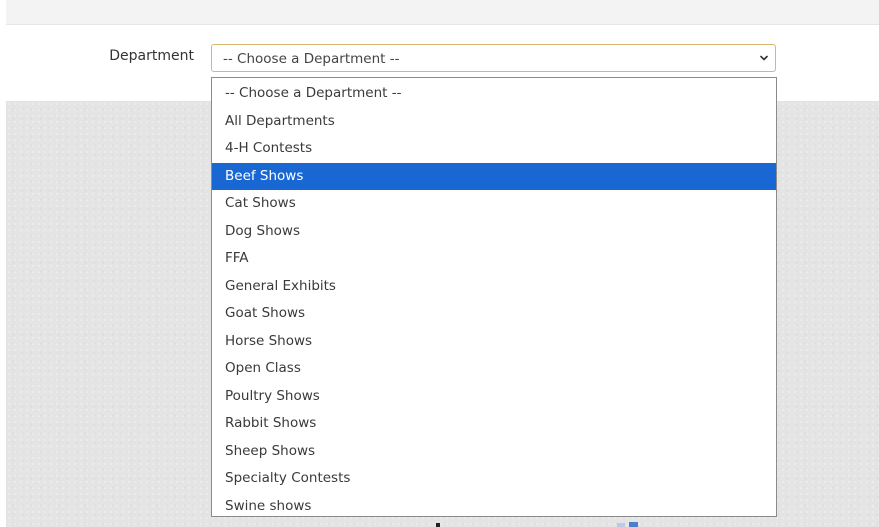 The height and width of the screenshot is (527, 879). What do you see at coordinates (764, 58) in the screenshot?
I see `chevron-down-icon` at bounding box center [764, 58].